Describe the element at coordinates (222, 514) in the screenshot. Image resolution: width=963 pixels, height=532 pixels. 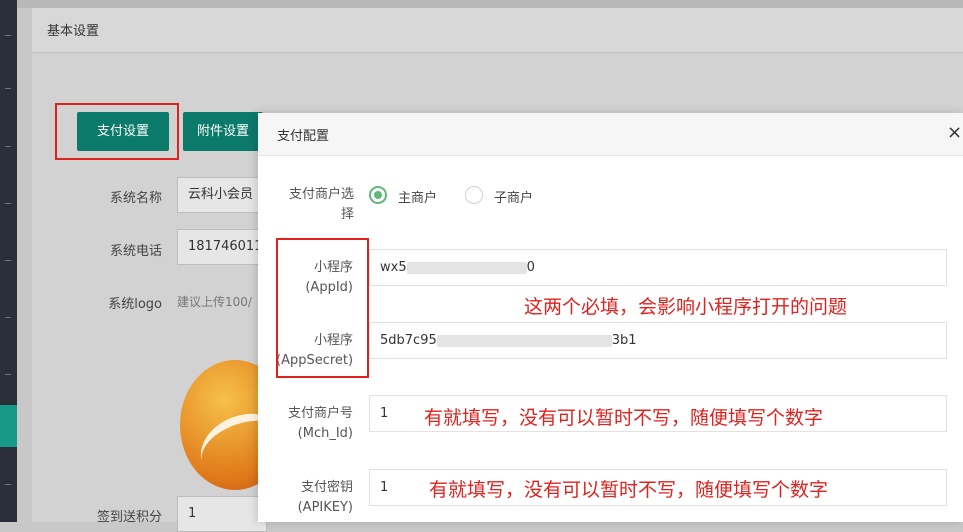
I see `signin-points-input: 1` at that location.